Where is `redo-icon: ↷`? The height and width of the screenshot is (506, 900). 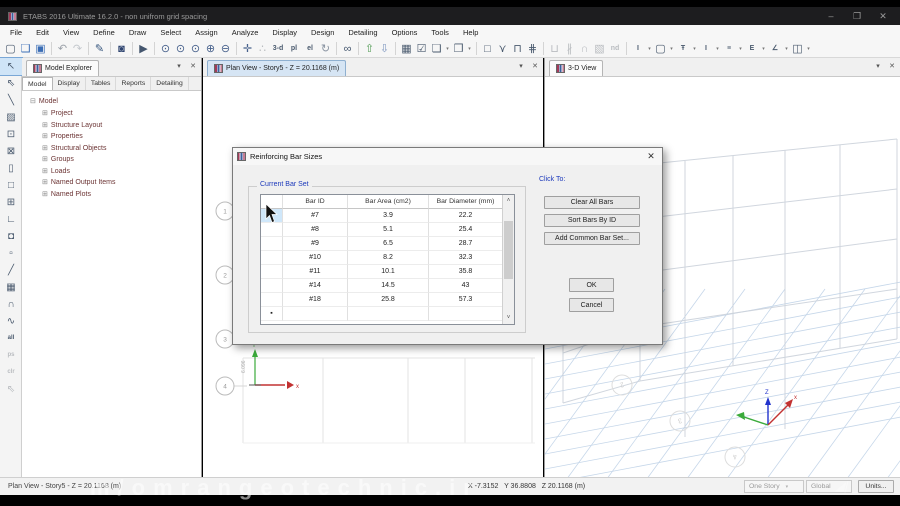 redo-icon: ↷ is located at coordinates (77, 49).